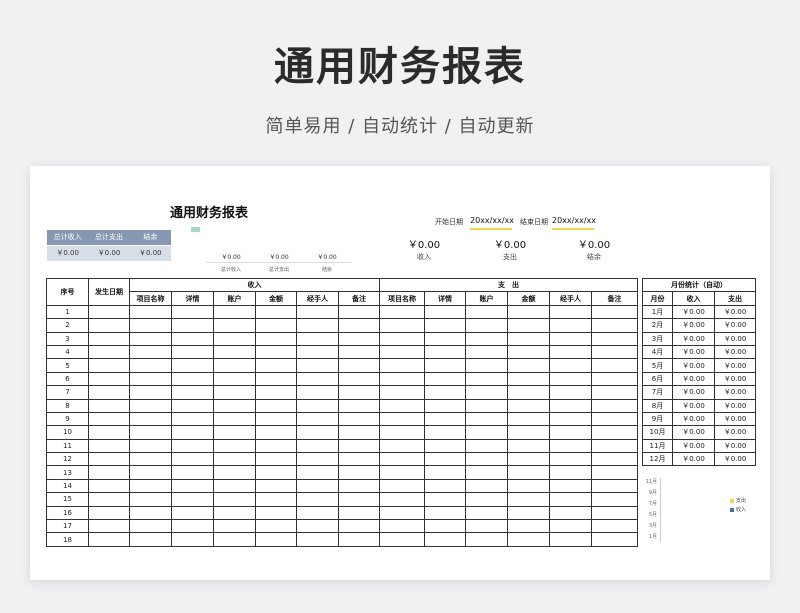 The height and width of the screenshot is (613, 800). What do you see at coordinates (150, 252) in the screenshot?
I see `summary-value: ￥0.00` at bounding box center [150, 252].